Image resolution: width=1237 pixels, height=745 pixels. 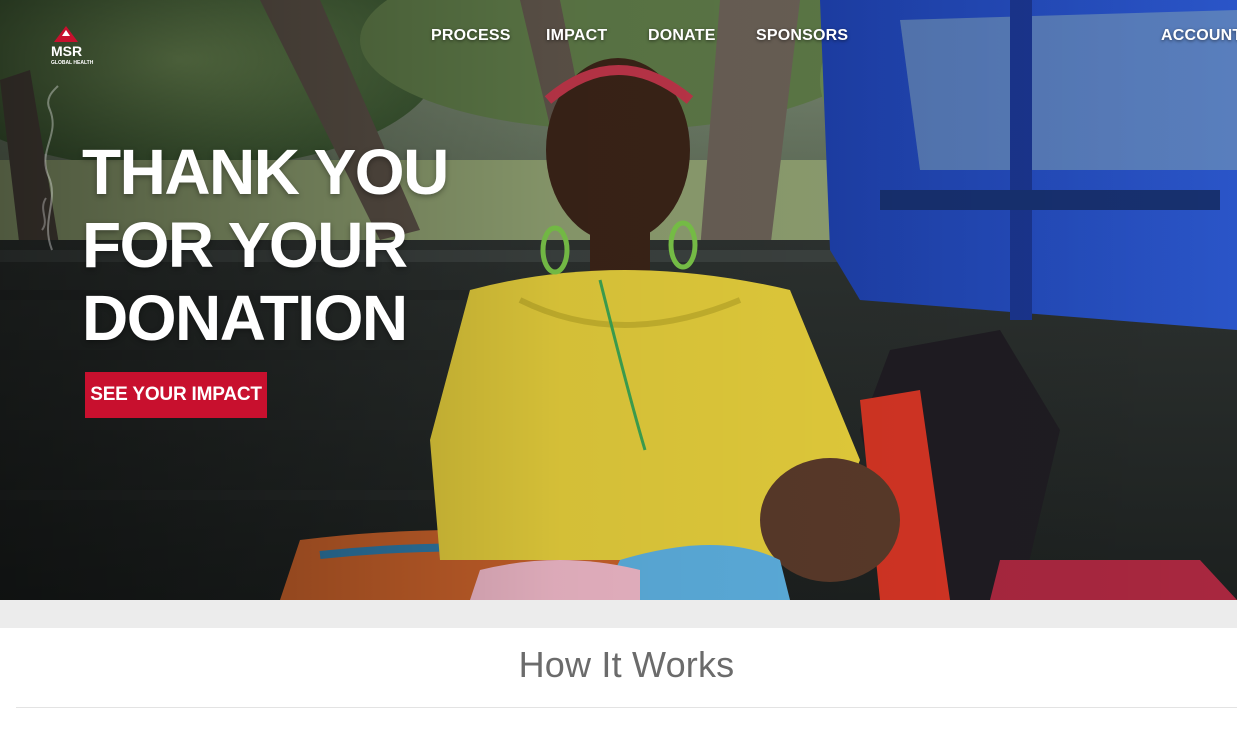 I want to click on headline-line-1: THANK YOU, so click(x=265, y=172).